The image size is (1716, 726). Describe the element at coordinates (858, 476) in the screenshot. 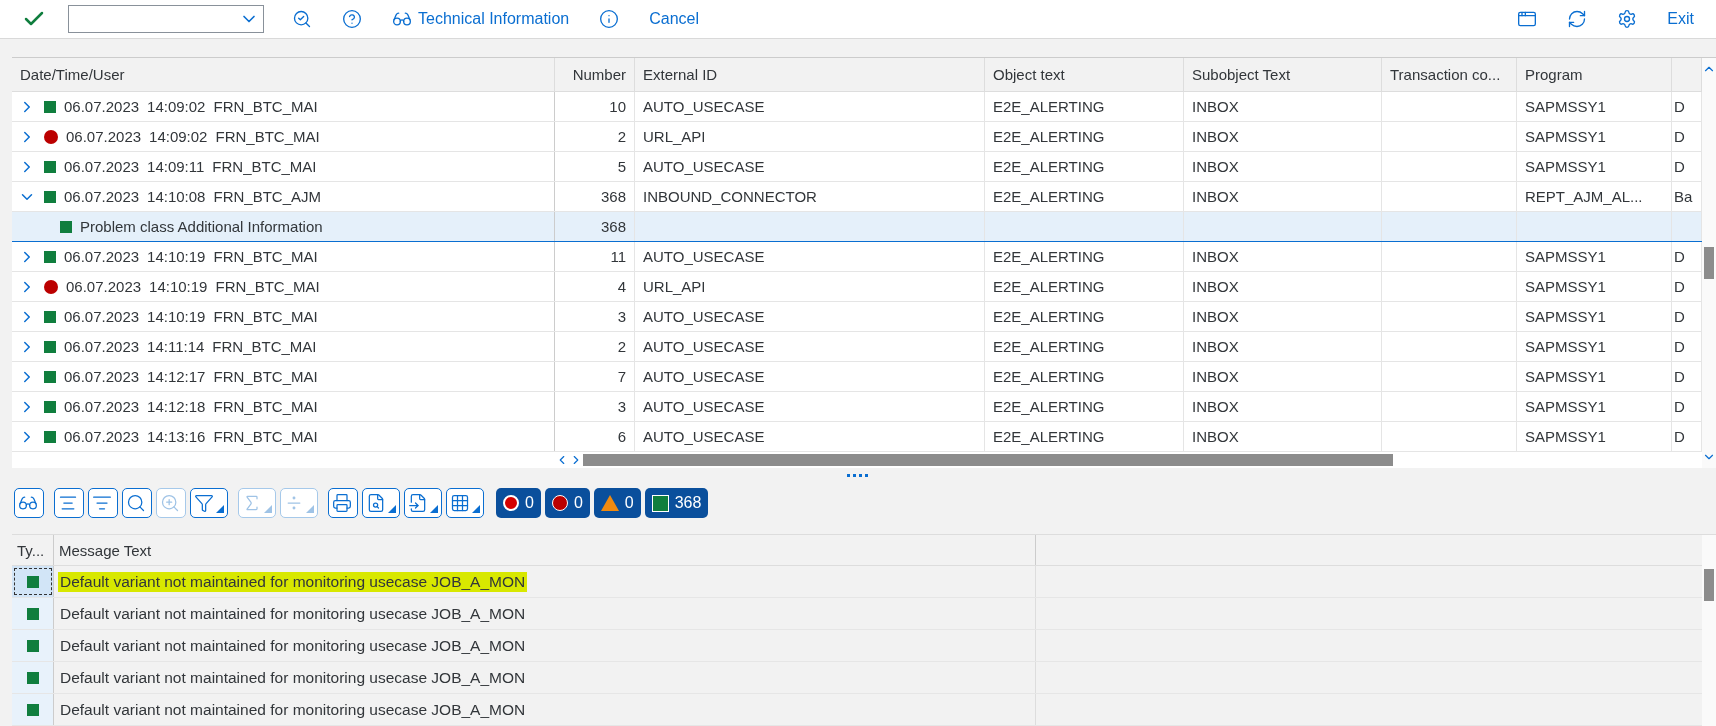

I see `splitter-handle-icon` at that location.